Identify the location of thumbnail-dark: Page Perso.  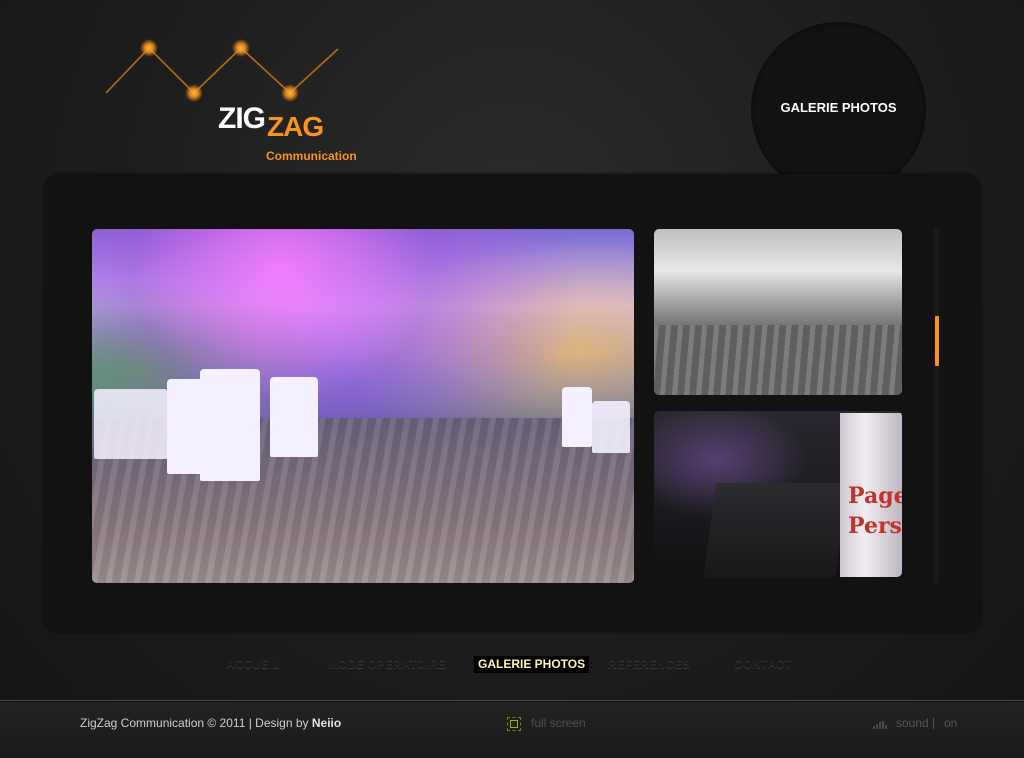
(778, 494).